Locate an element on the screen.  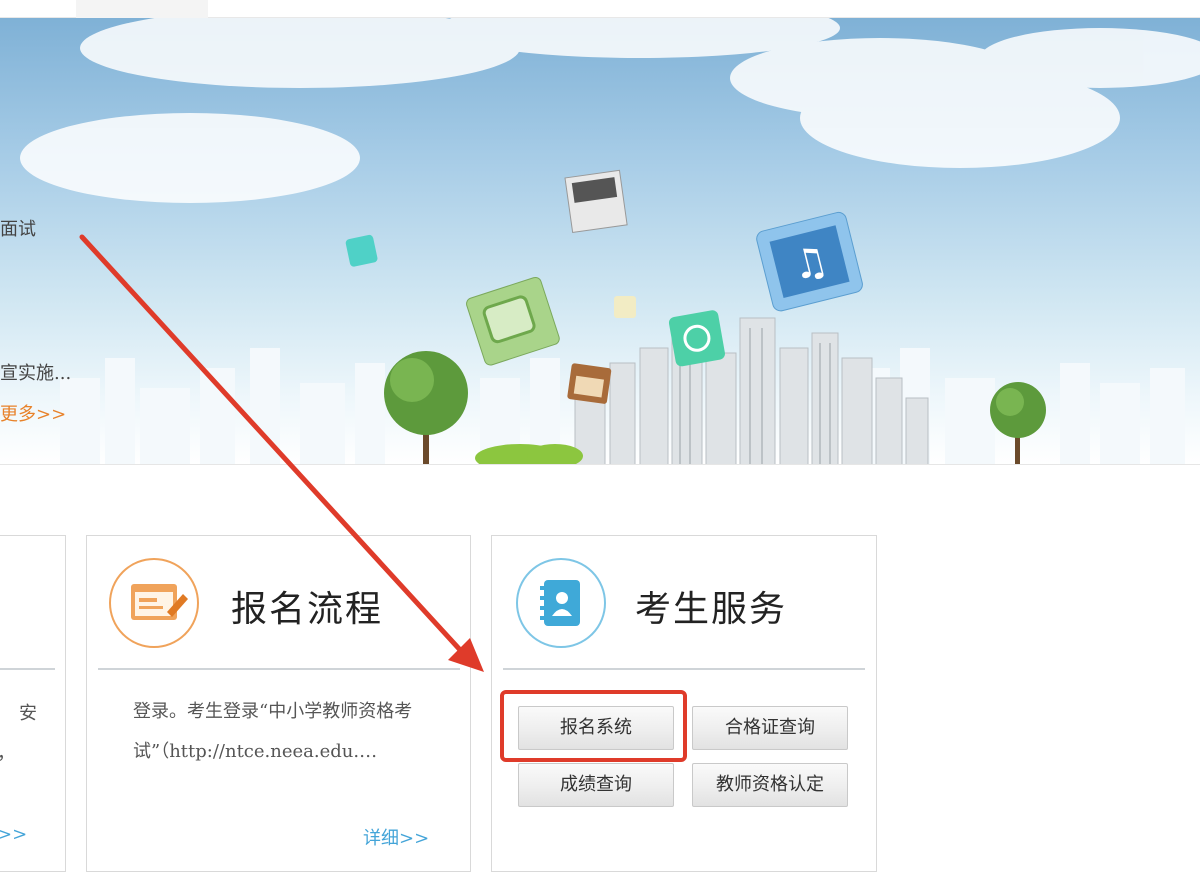
certificate-query-button: 合格证查询 is located at coordinates (770, 728).